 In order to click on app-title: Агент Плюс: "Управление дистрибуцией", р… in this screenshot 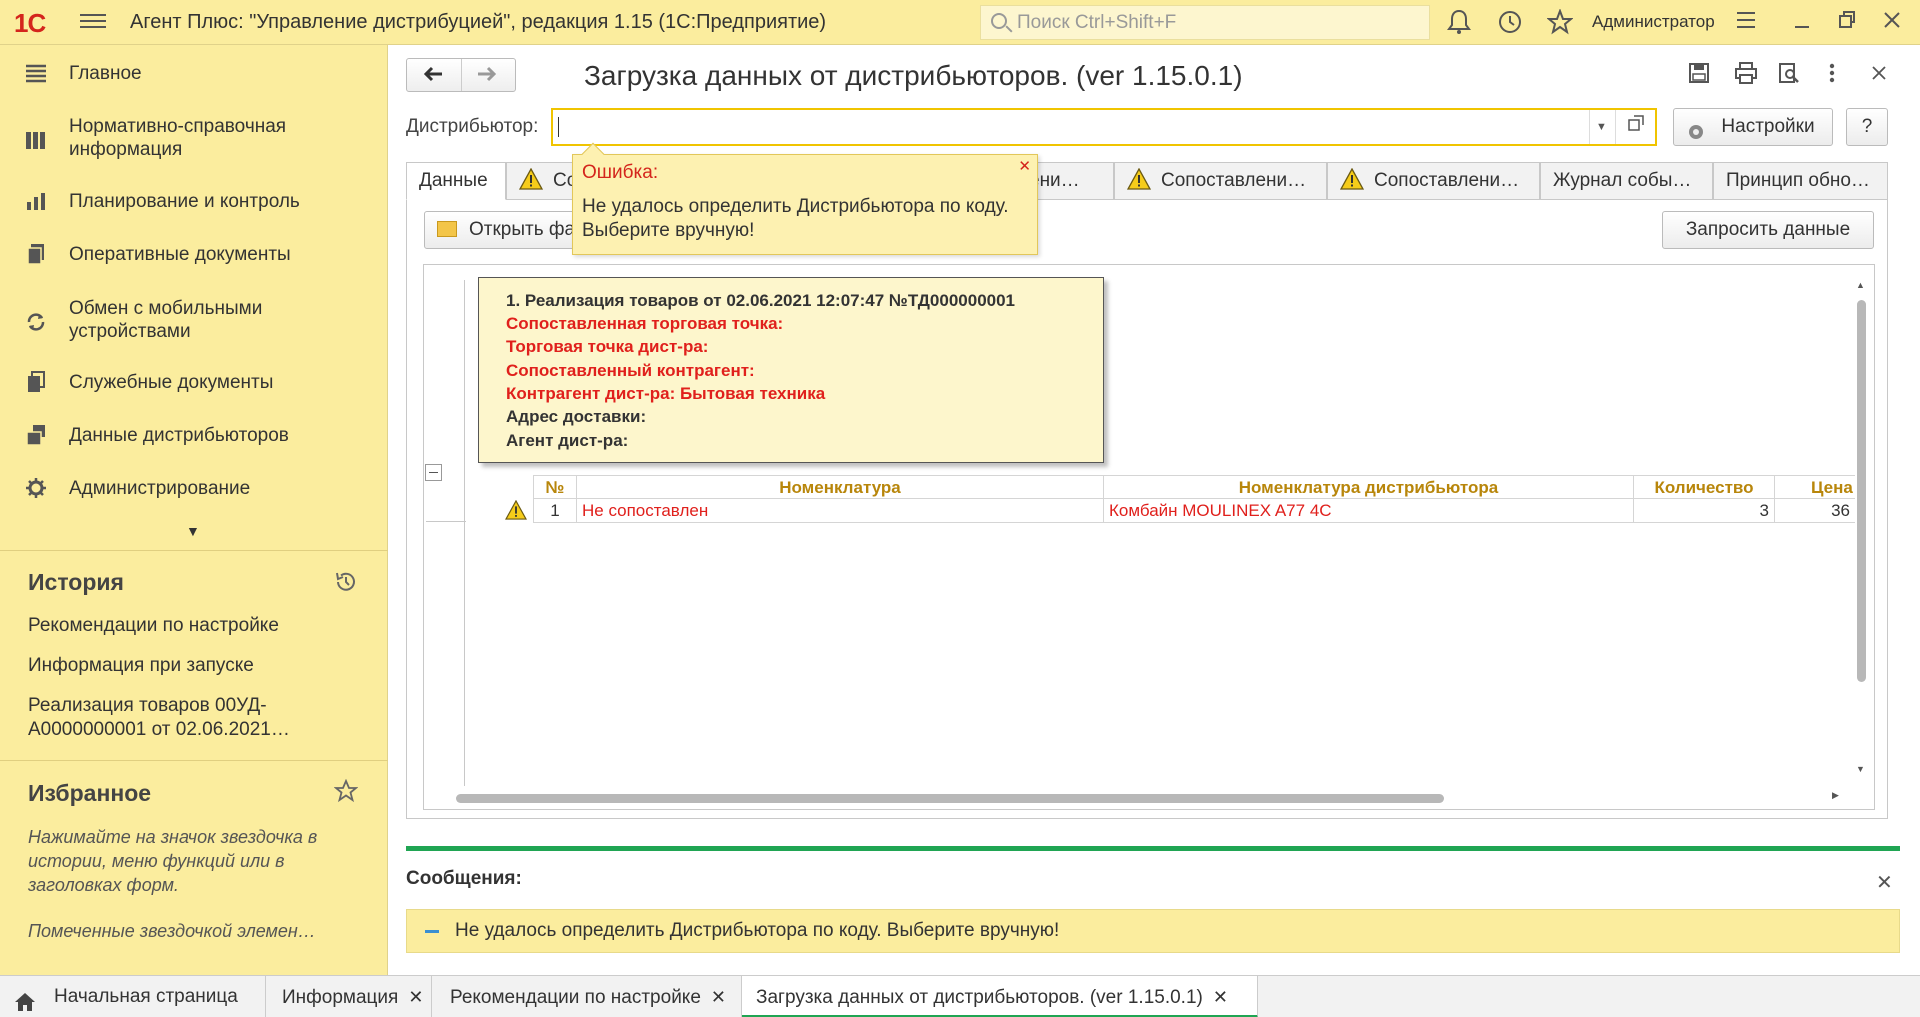, I will do `click(478, 22)`.